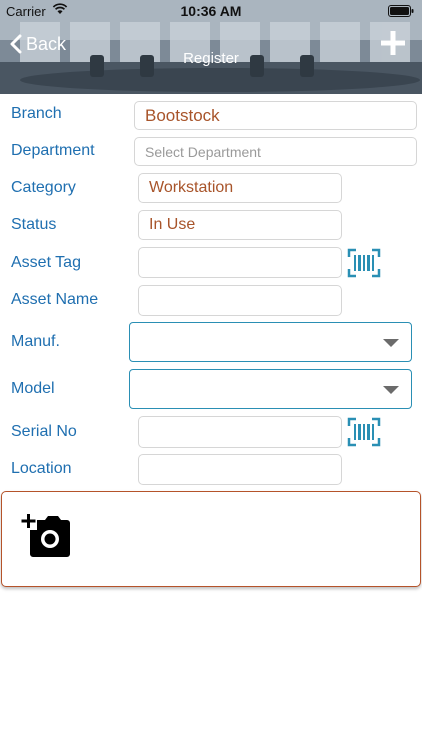  Describe the element at coordinates (275, 115) in the screenshot. I see `branch-field: Bootstock` at that location.